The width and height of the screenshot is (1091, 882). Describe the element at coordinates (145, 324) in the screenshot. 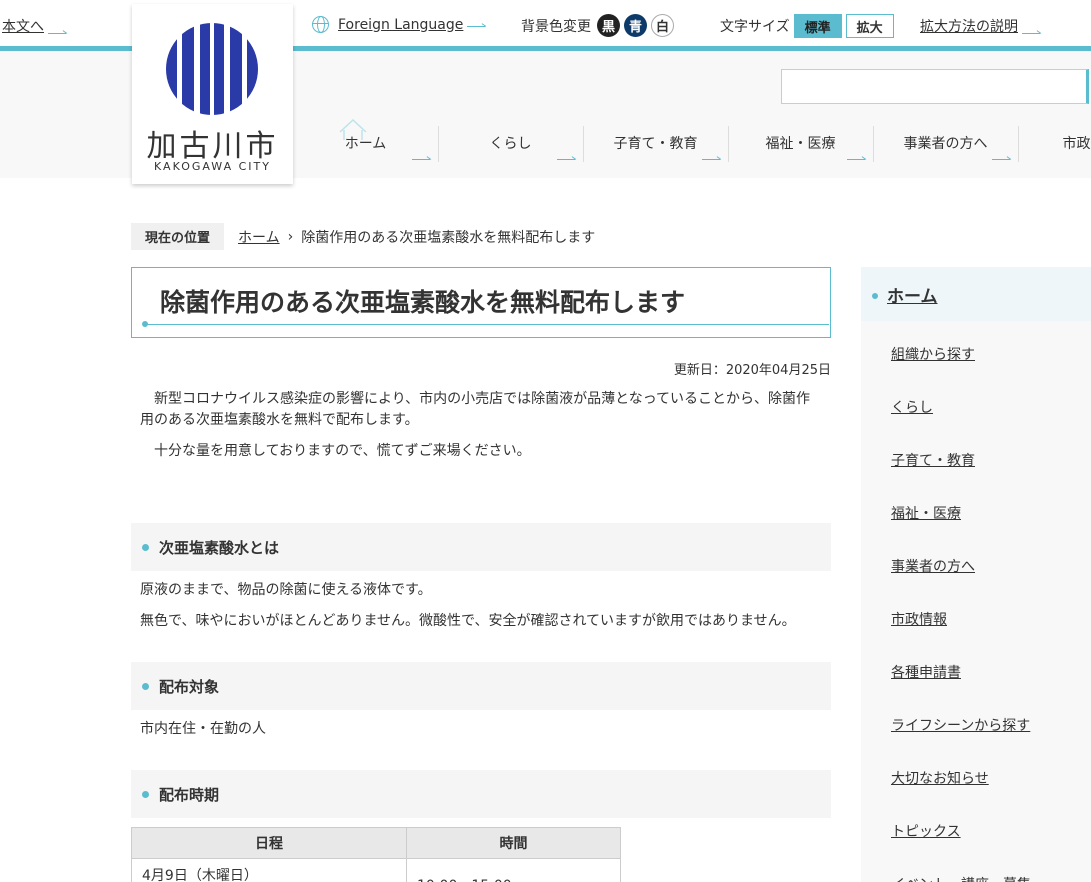

I see `title-dot` at that location.